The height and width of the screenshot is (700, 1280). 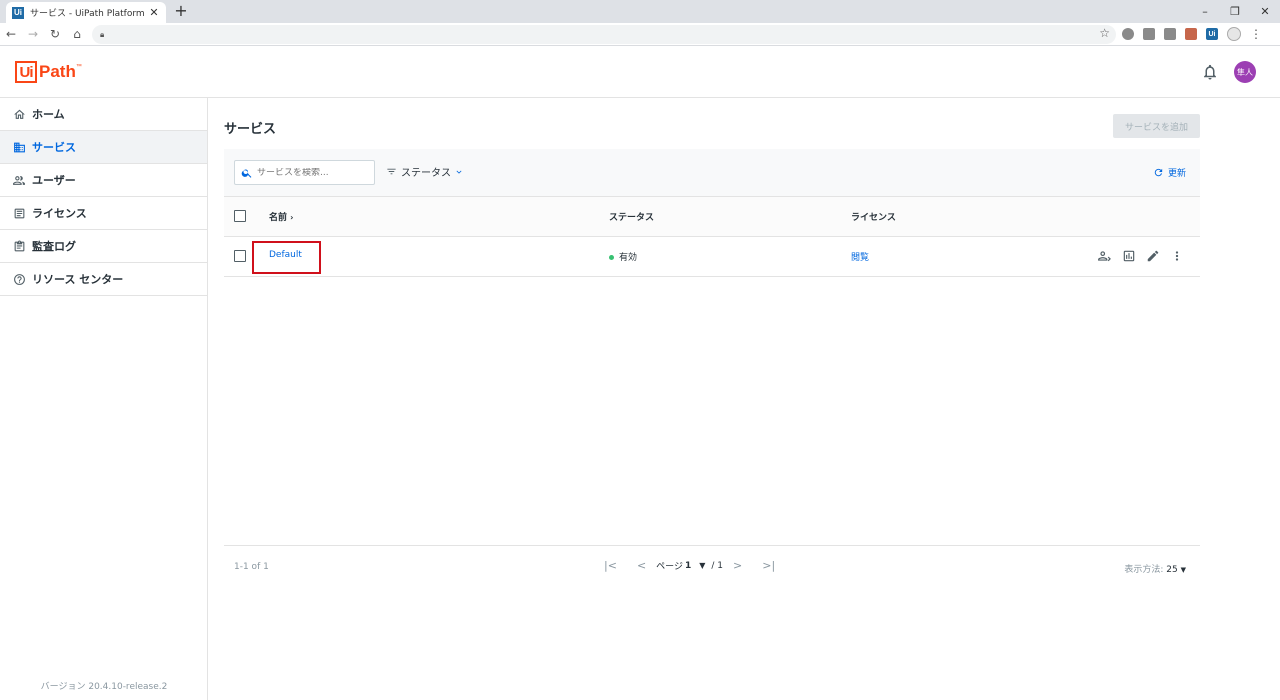 I want to click on window-controls: – ❐ ✕, so click(x=1235, y=11).